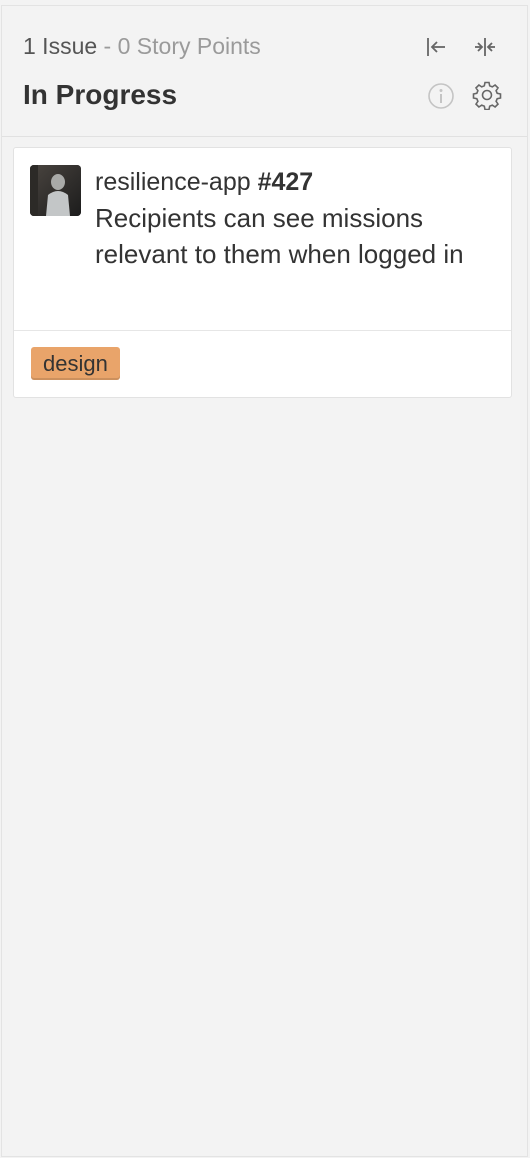 The height and width of the screenshot is (1158, 530). I want to click on gear-icon, so click(487, 95).